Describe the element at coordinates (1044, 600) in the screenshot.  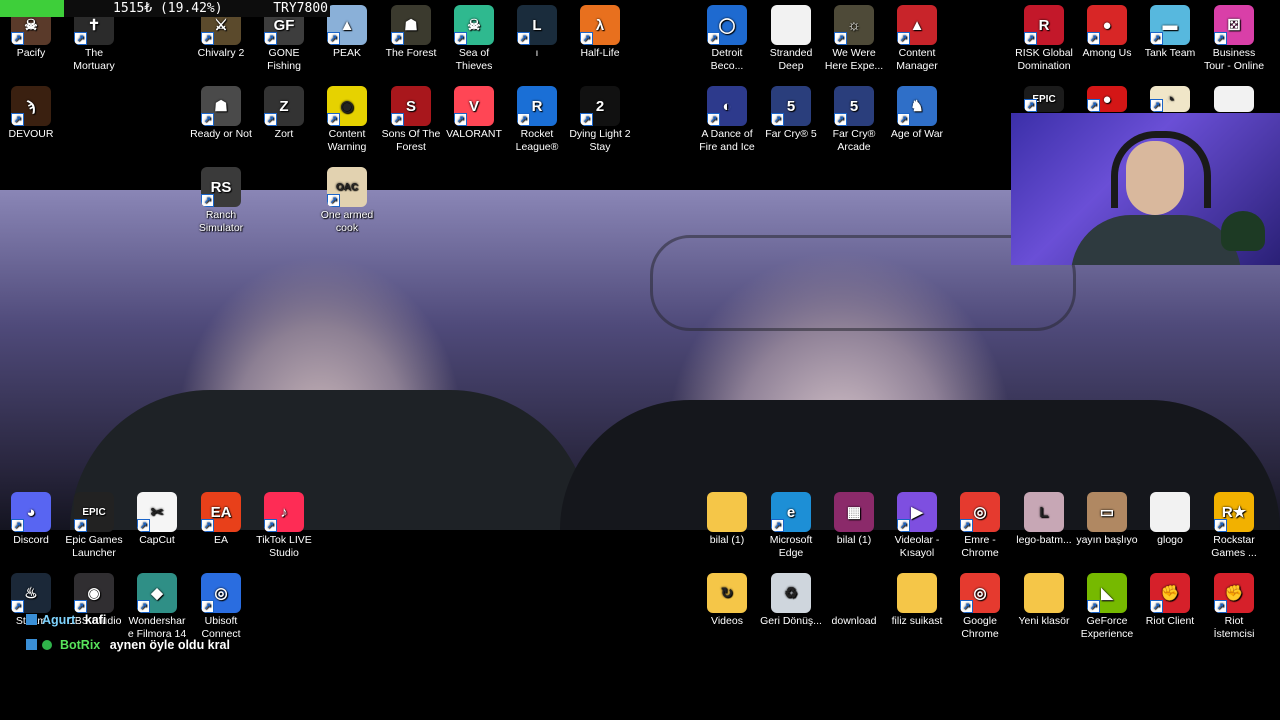
I see `desktop-icon-yeni-klasor: Yeni klasör` at that location.